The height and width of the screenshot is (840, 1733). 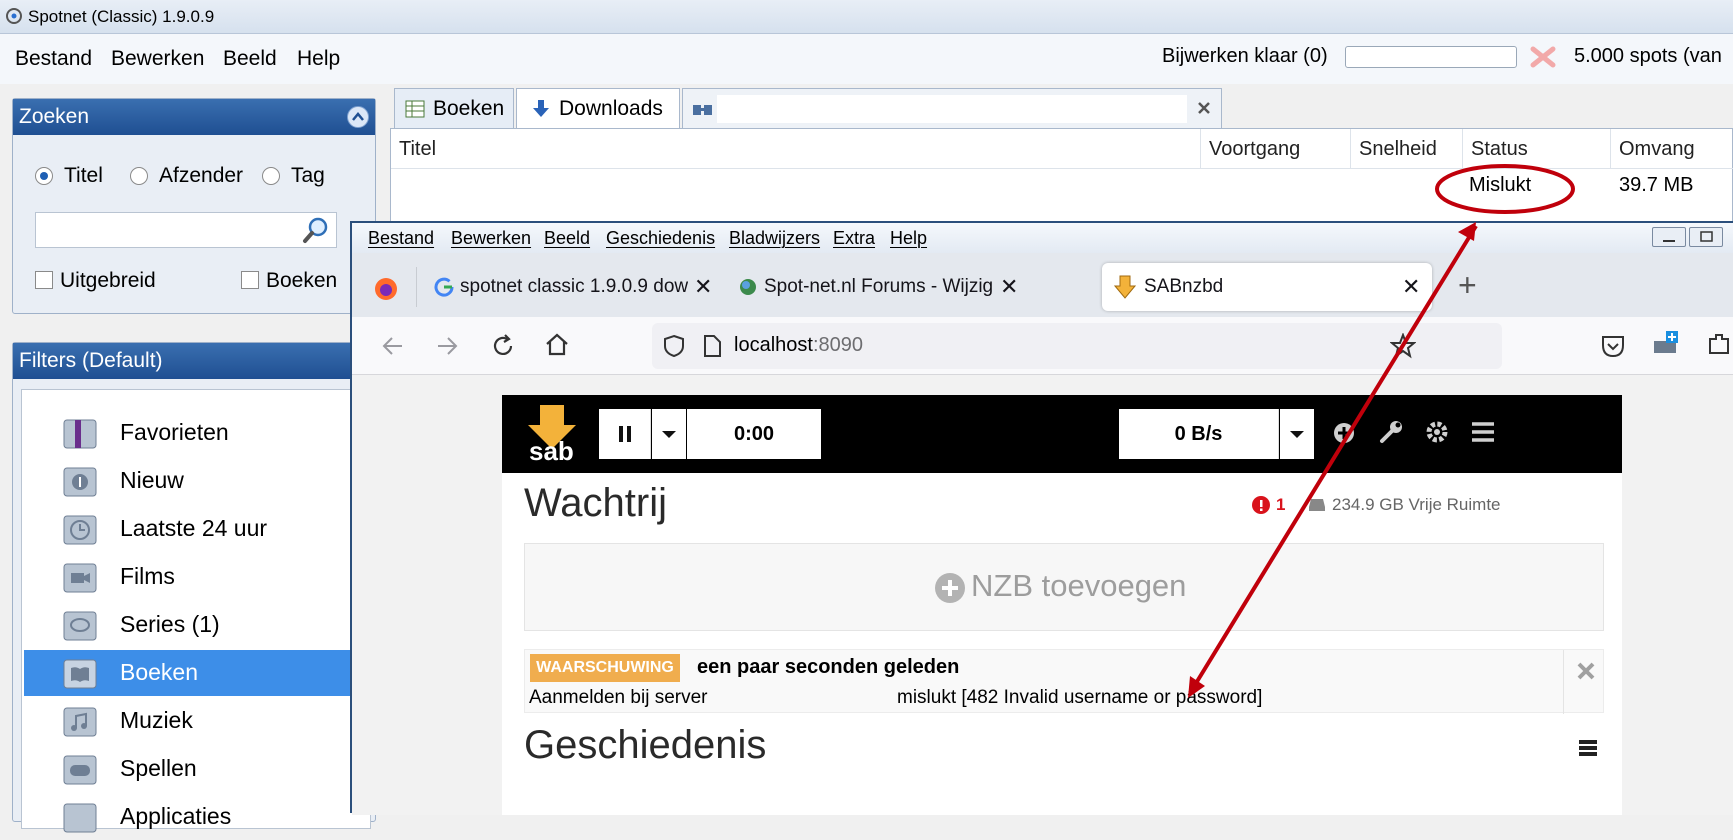 I want to click on annotation-overlay, so click(x=1381, y=431).